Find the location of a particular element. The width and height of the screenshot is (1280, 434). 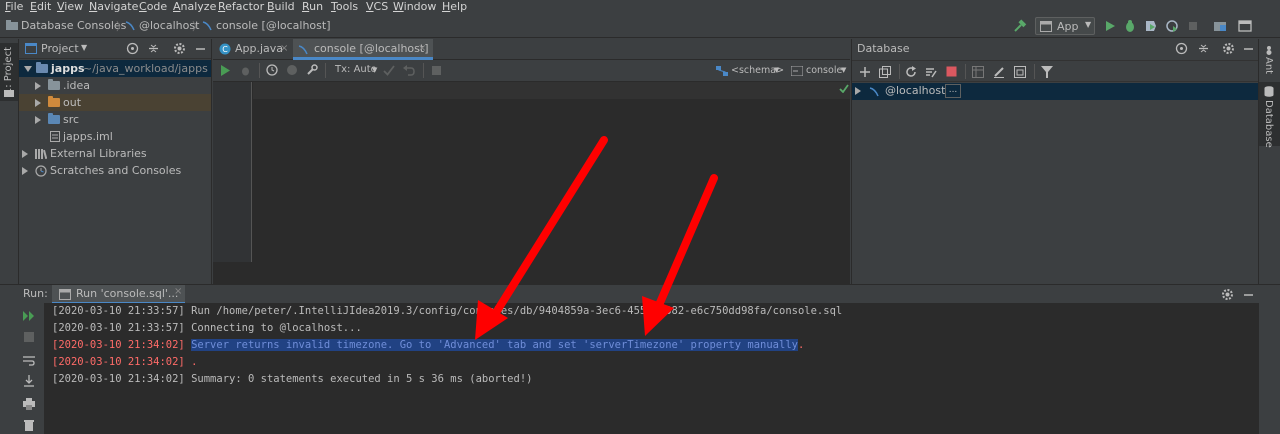

toolbar-divider is located at coordinates (259, 70).